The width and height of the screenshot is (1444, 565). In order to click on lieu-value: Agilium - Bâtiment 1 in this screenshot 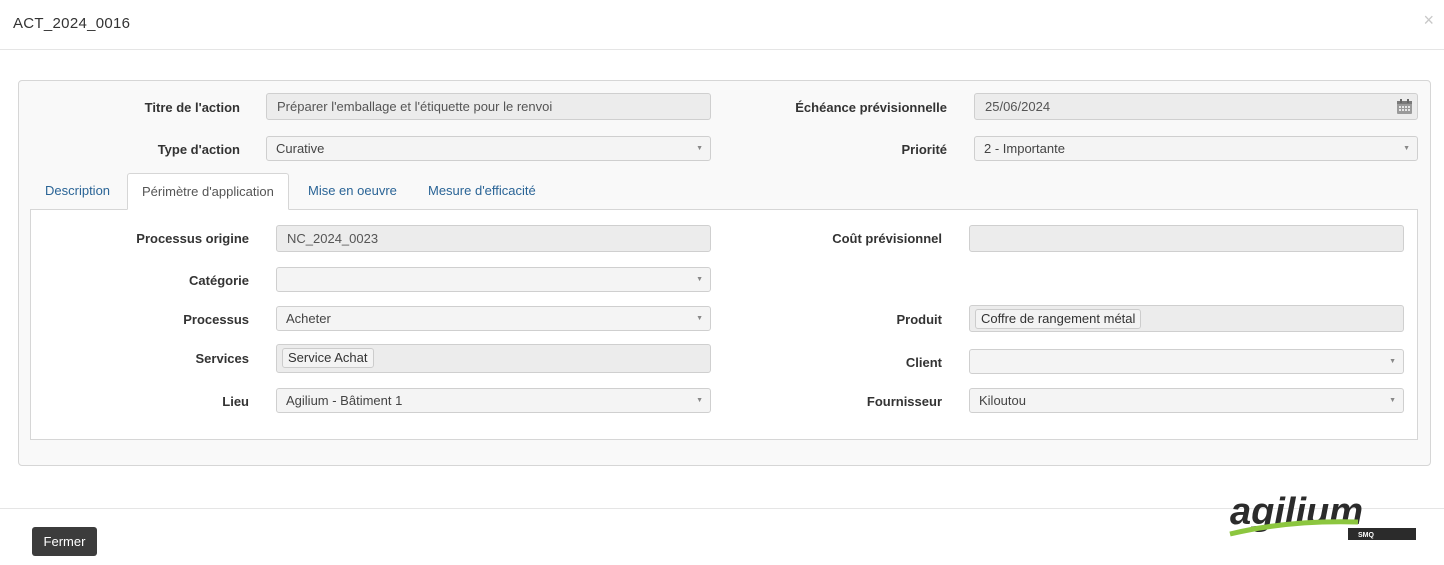, I will do `click(344, 400)`.